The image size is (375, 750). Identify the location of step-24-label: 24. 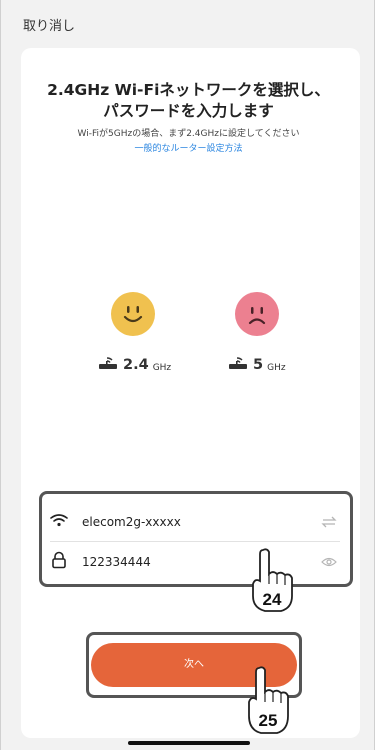
(272, 599).